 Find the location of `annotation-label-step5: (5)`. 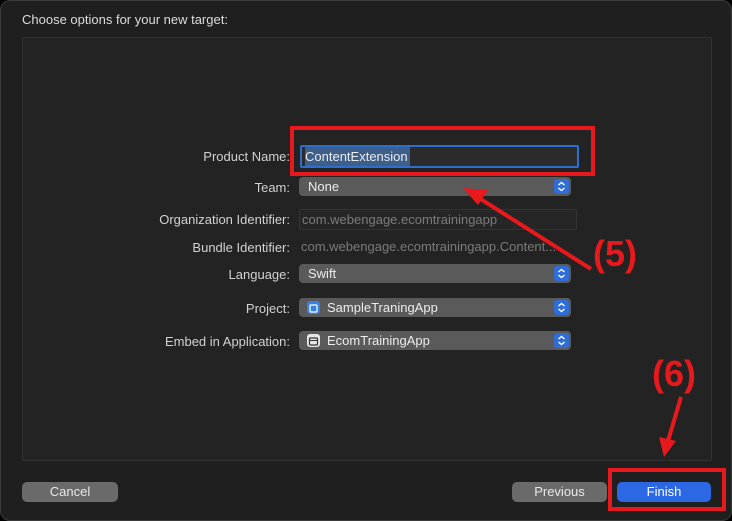

annotation-label-step5: (5) is located at coordinates (615, 253).